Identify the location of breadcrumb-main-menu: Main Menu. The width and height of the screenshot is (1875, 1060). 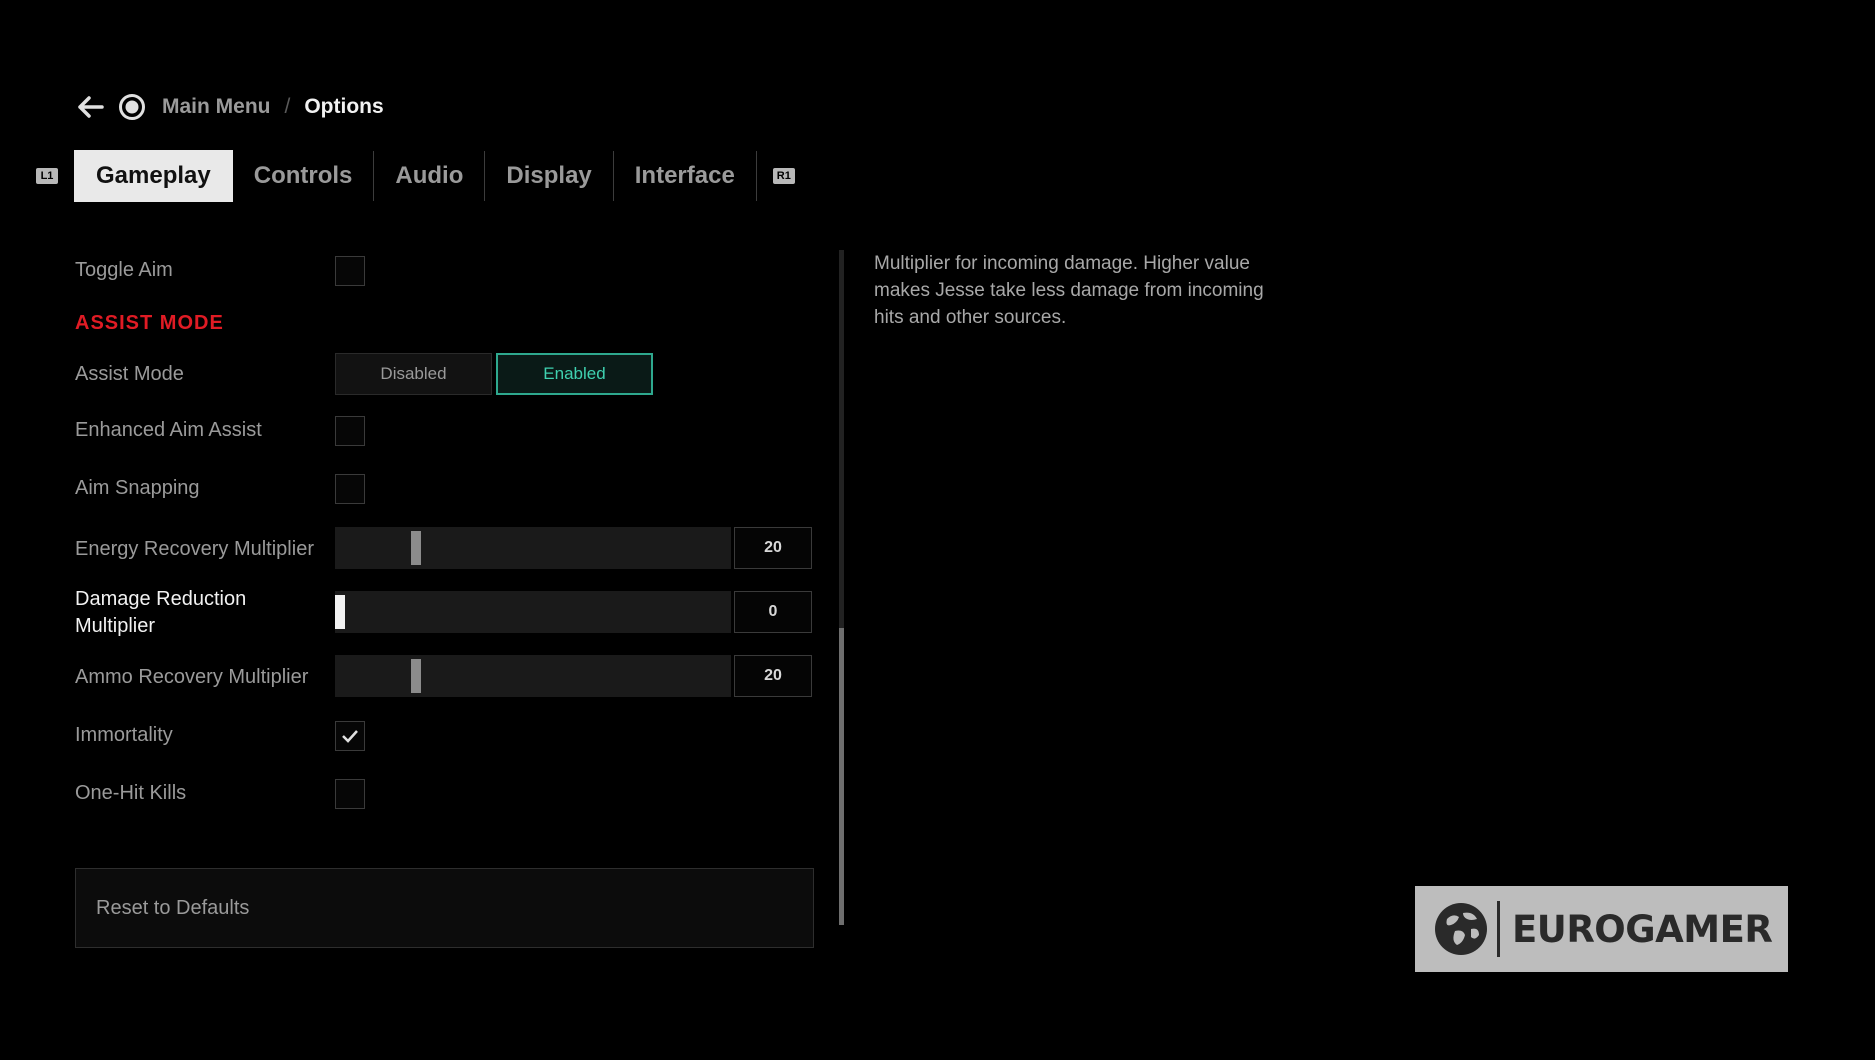
(216, 107).